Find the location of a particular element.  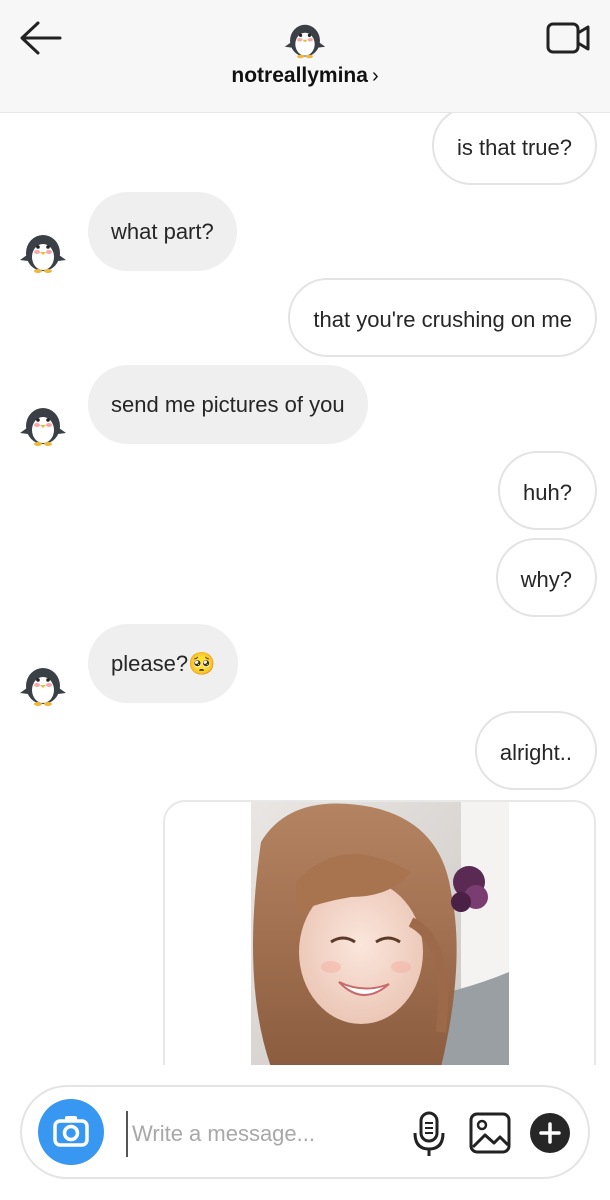

image-gallery-icon is located at coordinates (490, 1133).